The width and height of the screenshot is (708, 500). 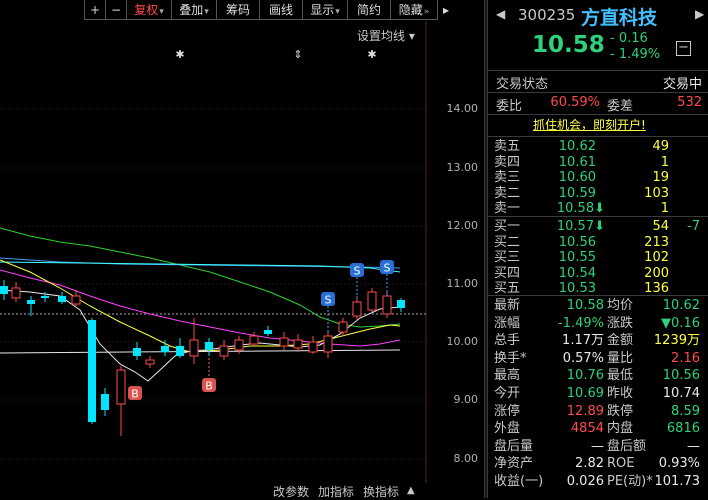 I want to click on bid-row: 买四 10.54 200, so click(x=599, y=273).